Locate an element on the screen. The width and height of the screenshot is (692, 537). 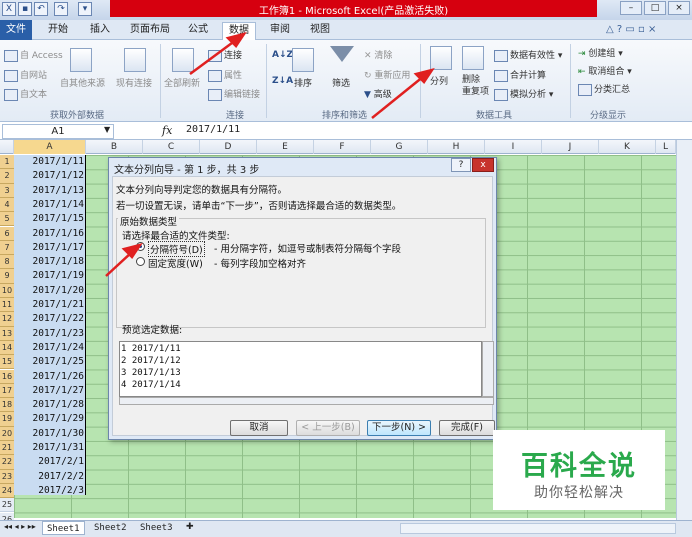
arrowhead is located at coordinates (132, 251).